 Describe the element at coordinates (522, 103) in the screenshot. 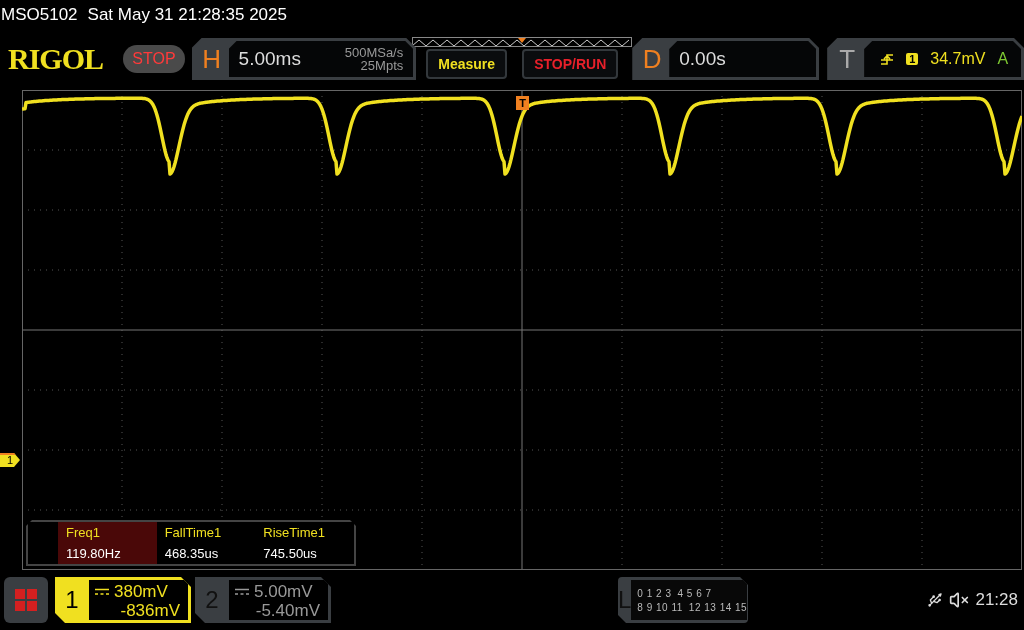

I see `trigger-marker: T` at that location.